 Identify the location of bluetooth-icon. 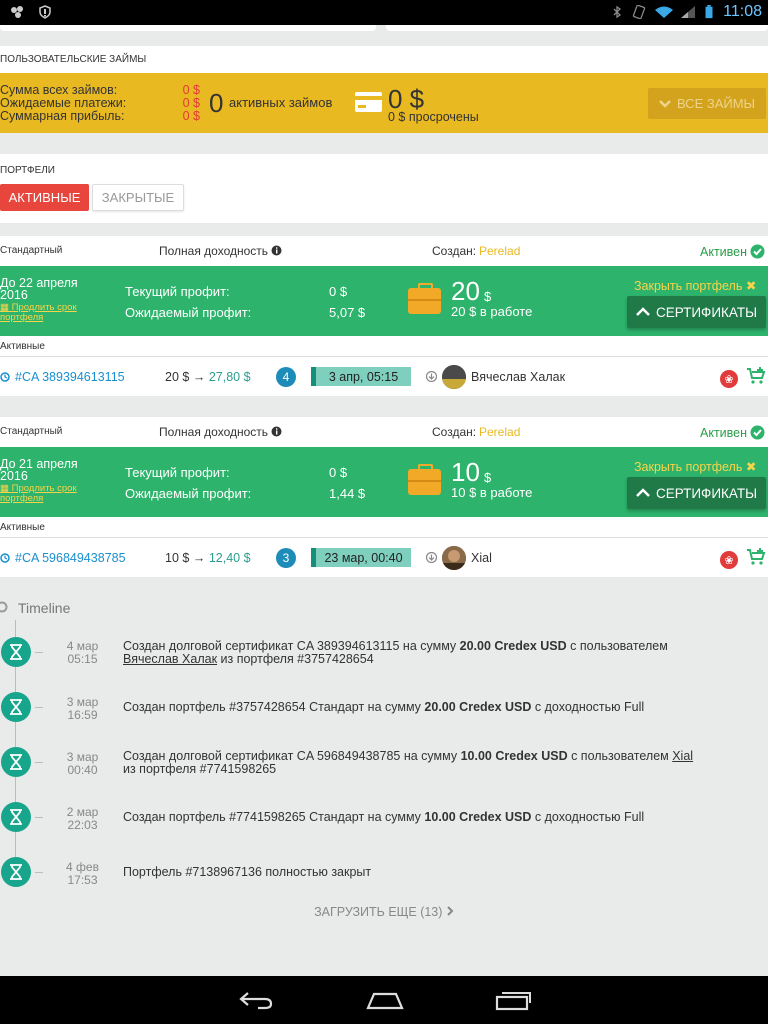
(617, 12).